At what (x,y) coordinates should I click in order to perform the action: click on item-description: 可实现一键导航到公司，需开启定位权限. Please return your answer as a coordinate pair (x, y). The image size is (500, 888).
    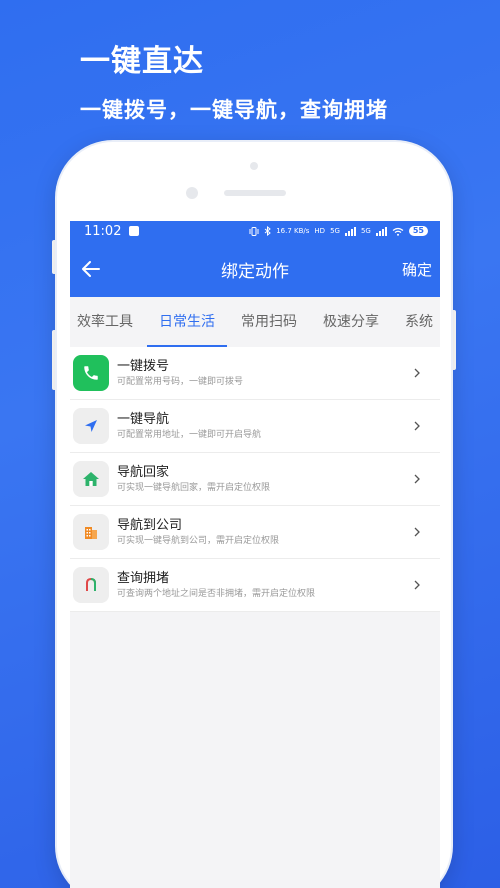
    Looking at the image, I should click on (198, 540).